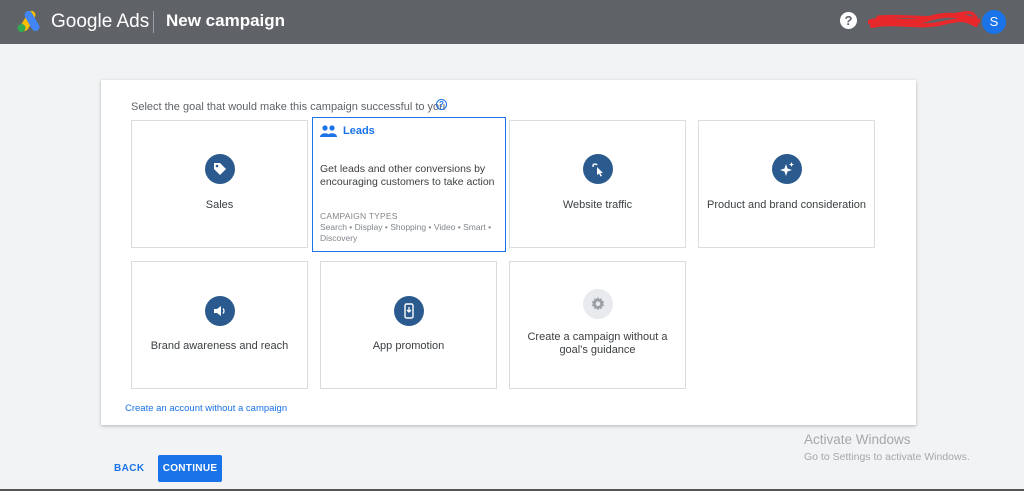 The height and width of the screenshot is (491, 1024). What do you see at coordinates (512, 22) in the screenshot?
I see `top-bar: Google Ads New campaign ? S` at bounding box center [512, 22].